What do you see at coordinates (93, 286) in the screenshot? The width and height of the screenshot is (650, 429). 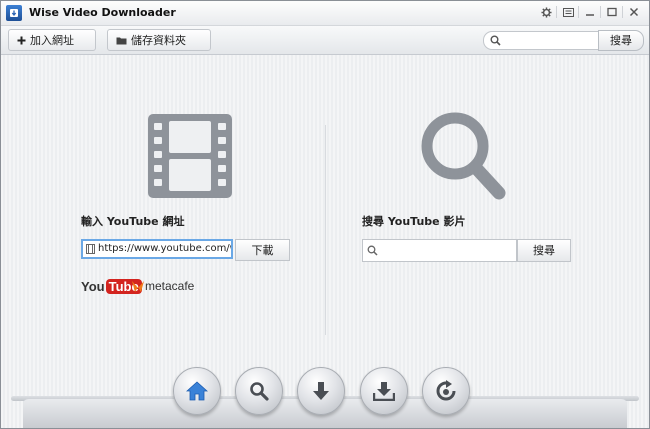 I see `youtube-logo-you: You` at bounding box center [93, 286].